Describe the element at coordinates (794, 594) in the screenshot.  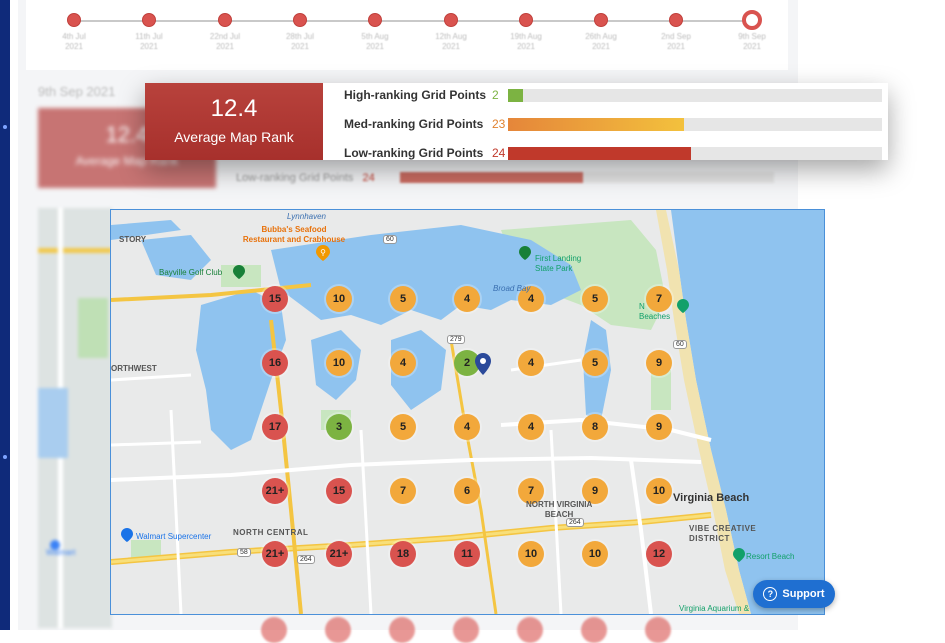
I see `support-button: ? Support` at that location.